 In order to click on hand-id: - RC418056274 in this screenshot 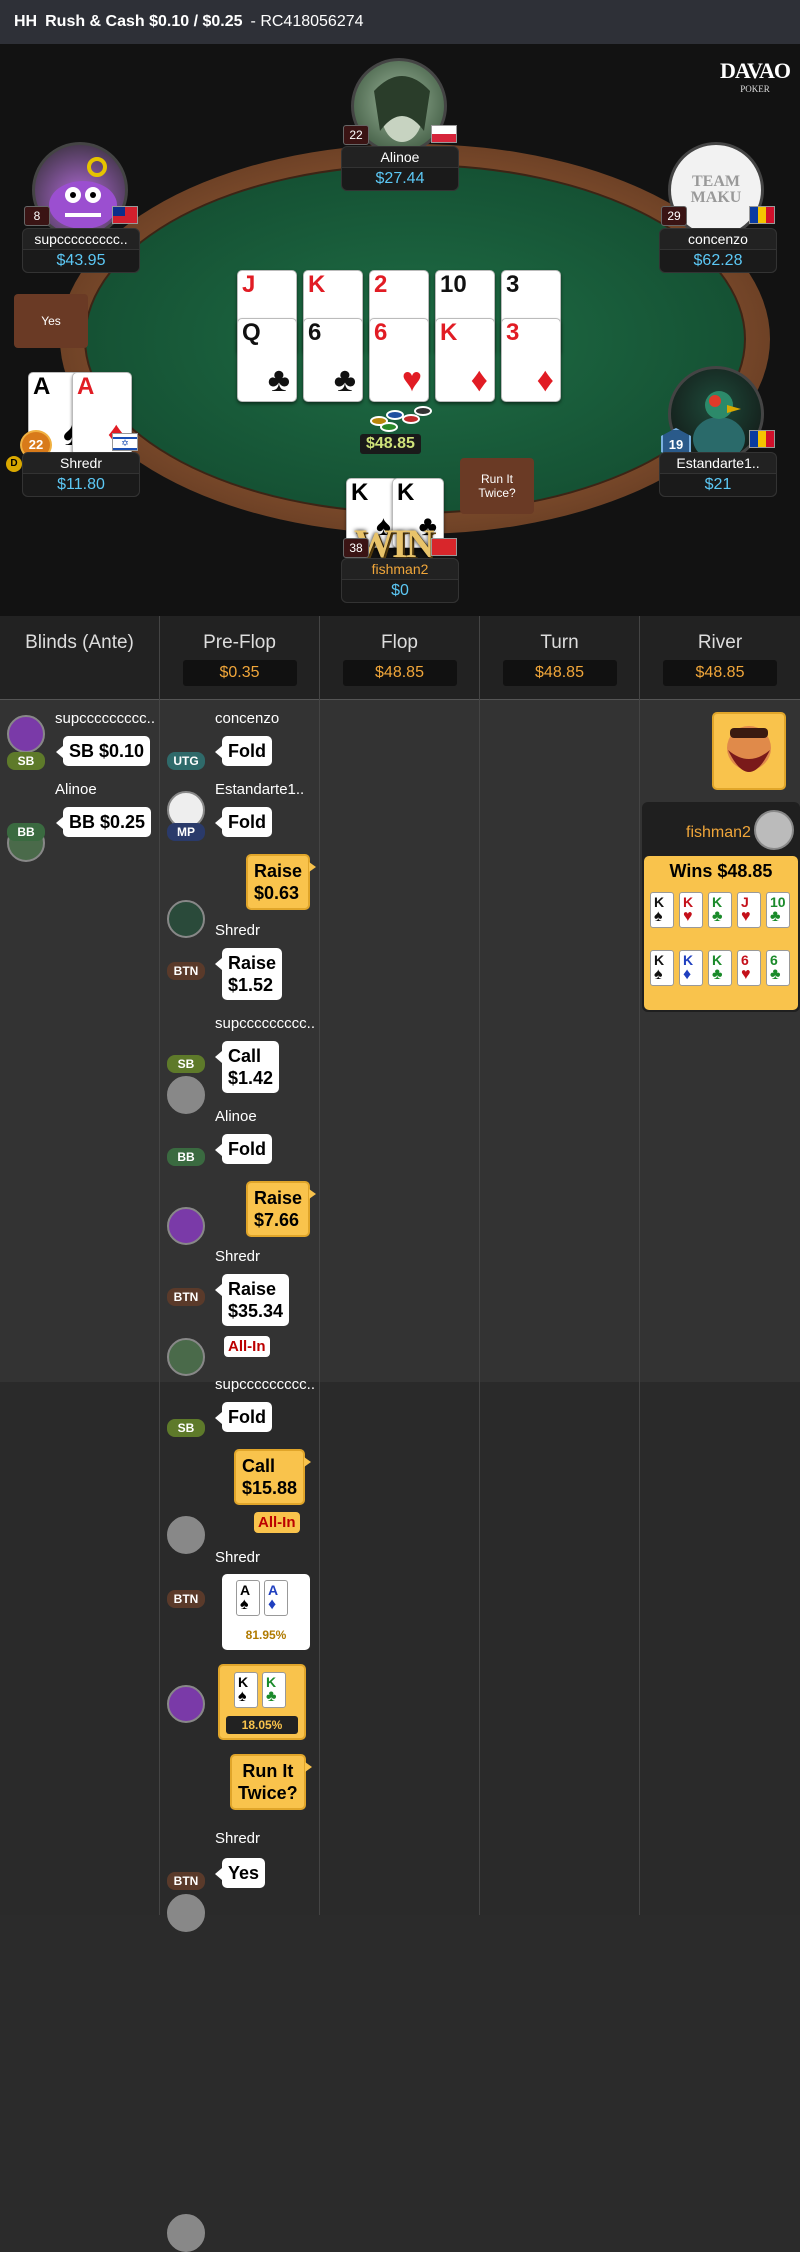, I will do `click(307, 21)`.